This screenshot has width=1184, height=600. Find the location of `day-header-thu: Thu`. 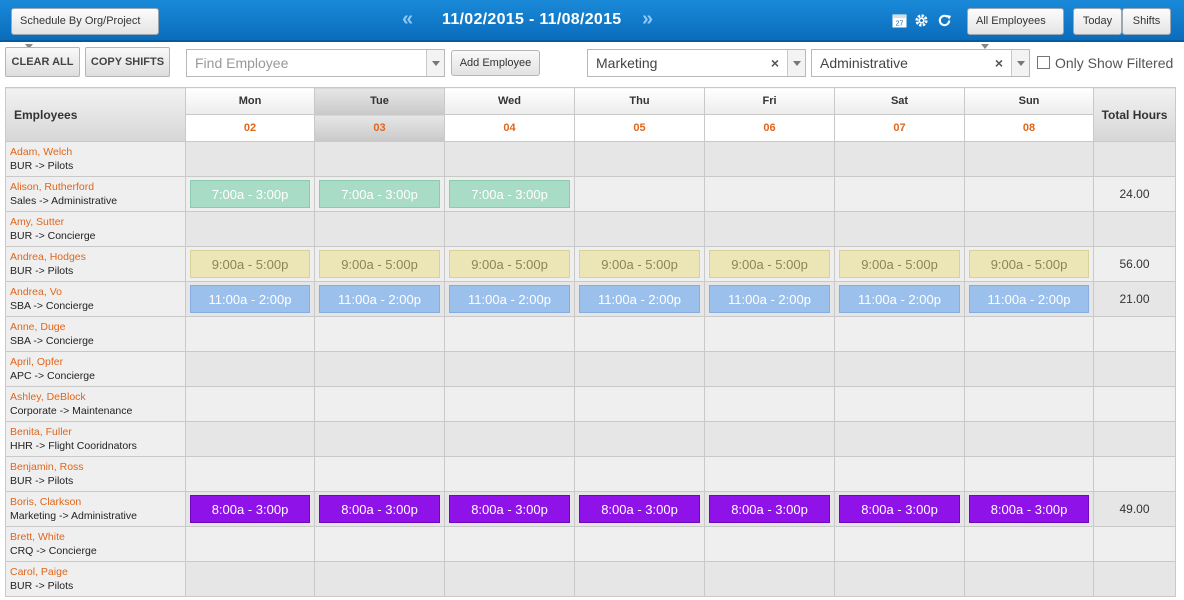

day-header-thu: Thu is located at coordinates (639, 101).